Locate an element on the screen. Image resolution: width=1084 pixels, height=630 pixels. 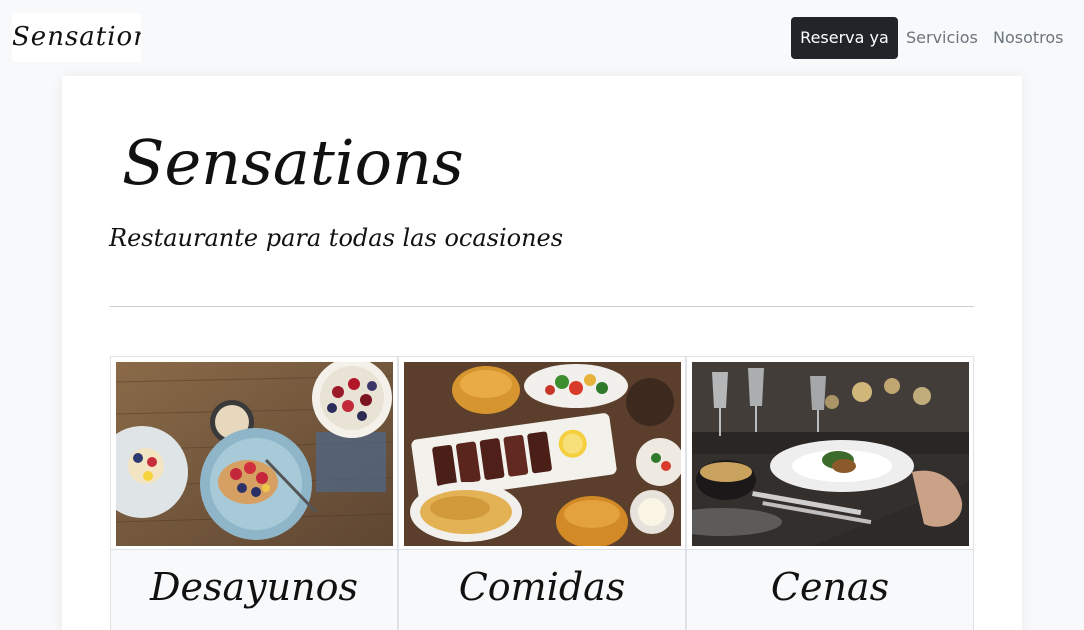
dinner-photo is located at coordinates (830, 454).